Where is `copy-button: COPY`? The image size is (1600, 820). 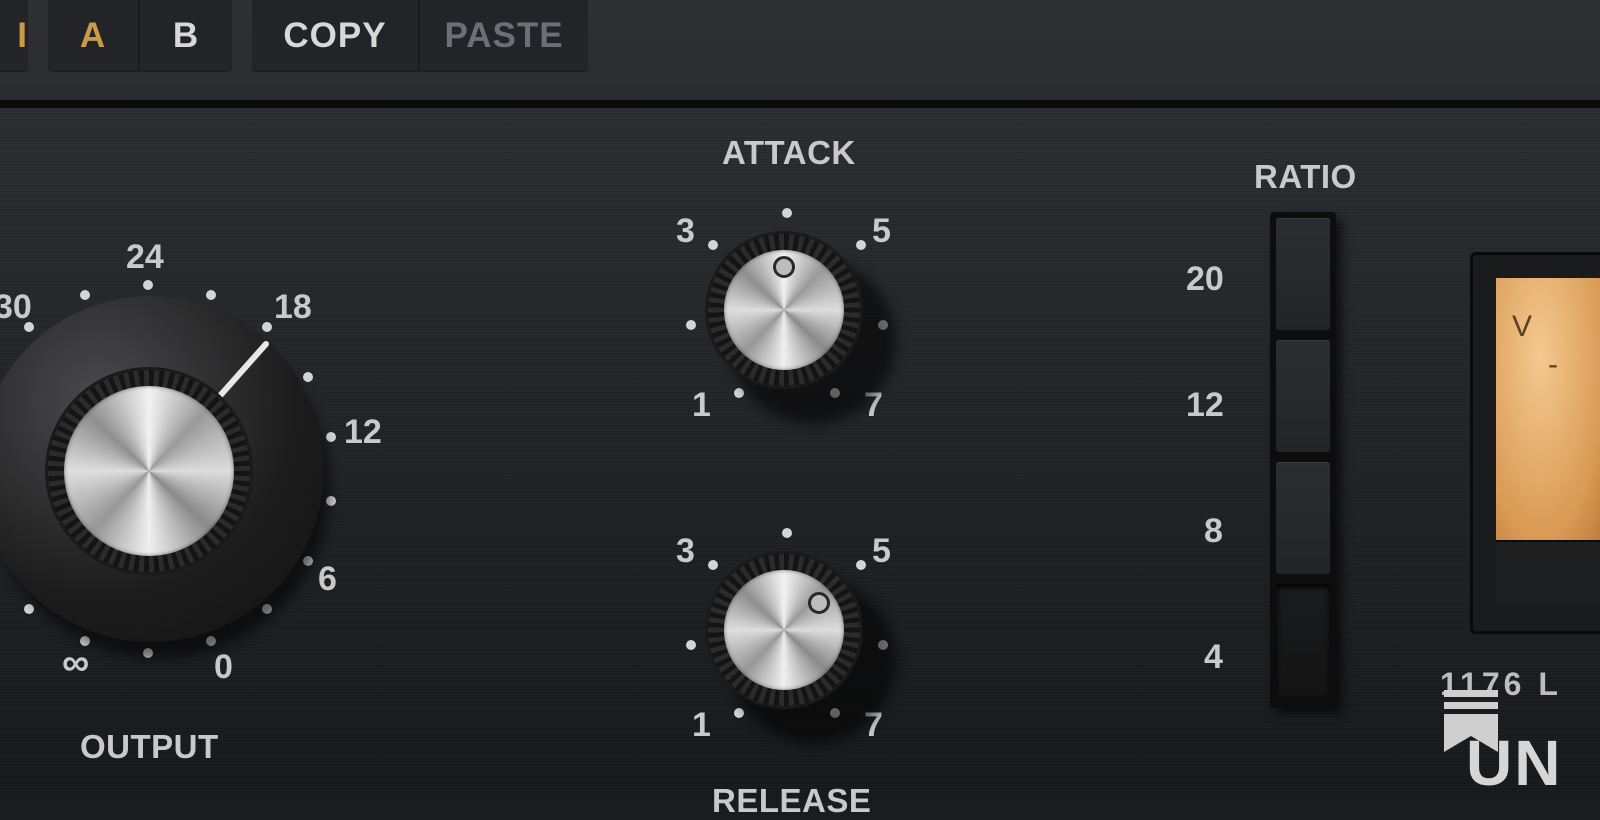
copy-button: COPY is located at coordinates (335, 36).